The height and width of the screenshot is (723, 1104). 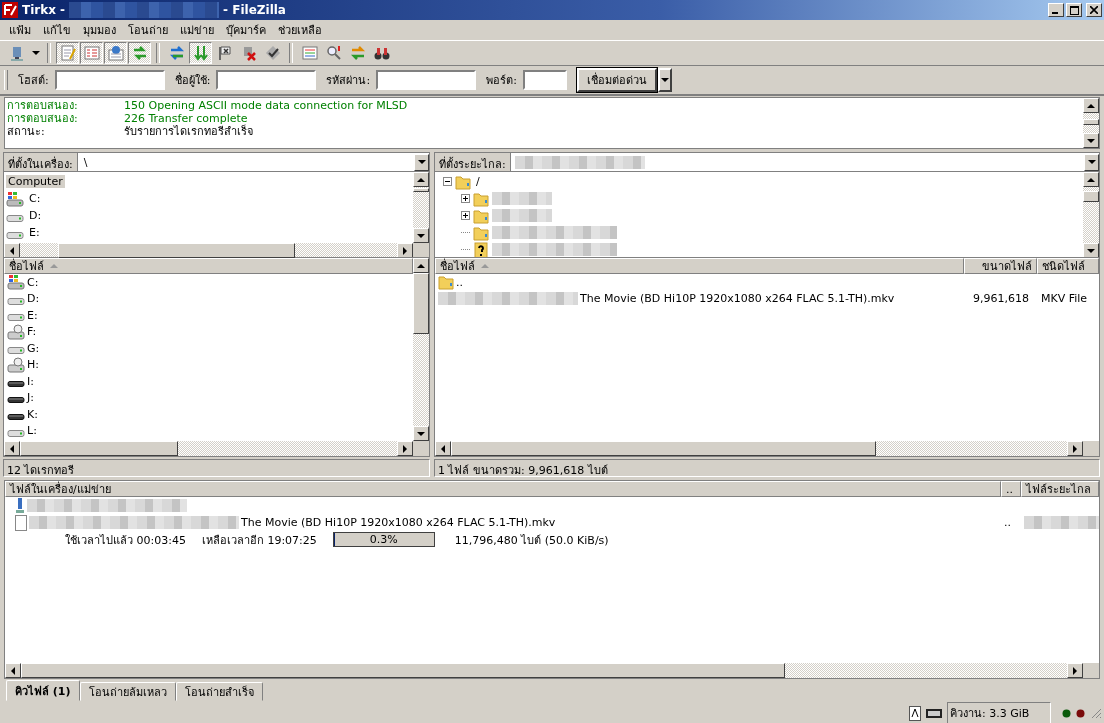 What do you see at coordinates (300, 30) in the screenshot?
I see `menu-item: ช่วยเหลือ` at bounding box center [300, 30].